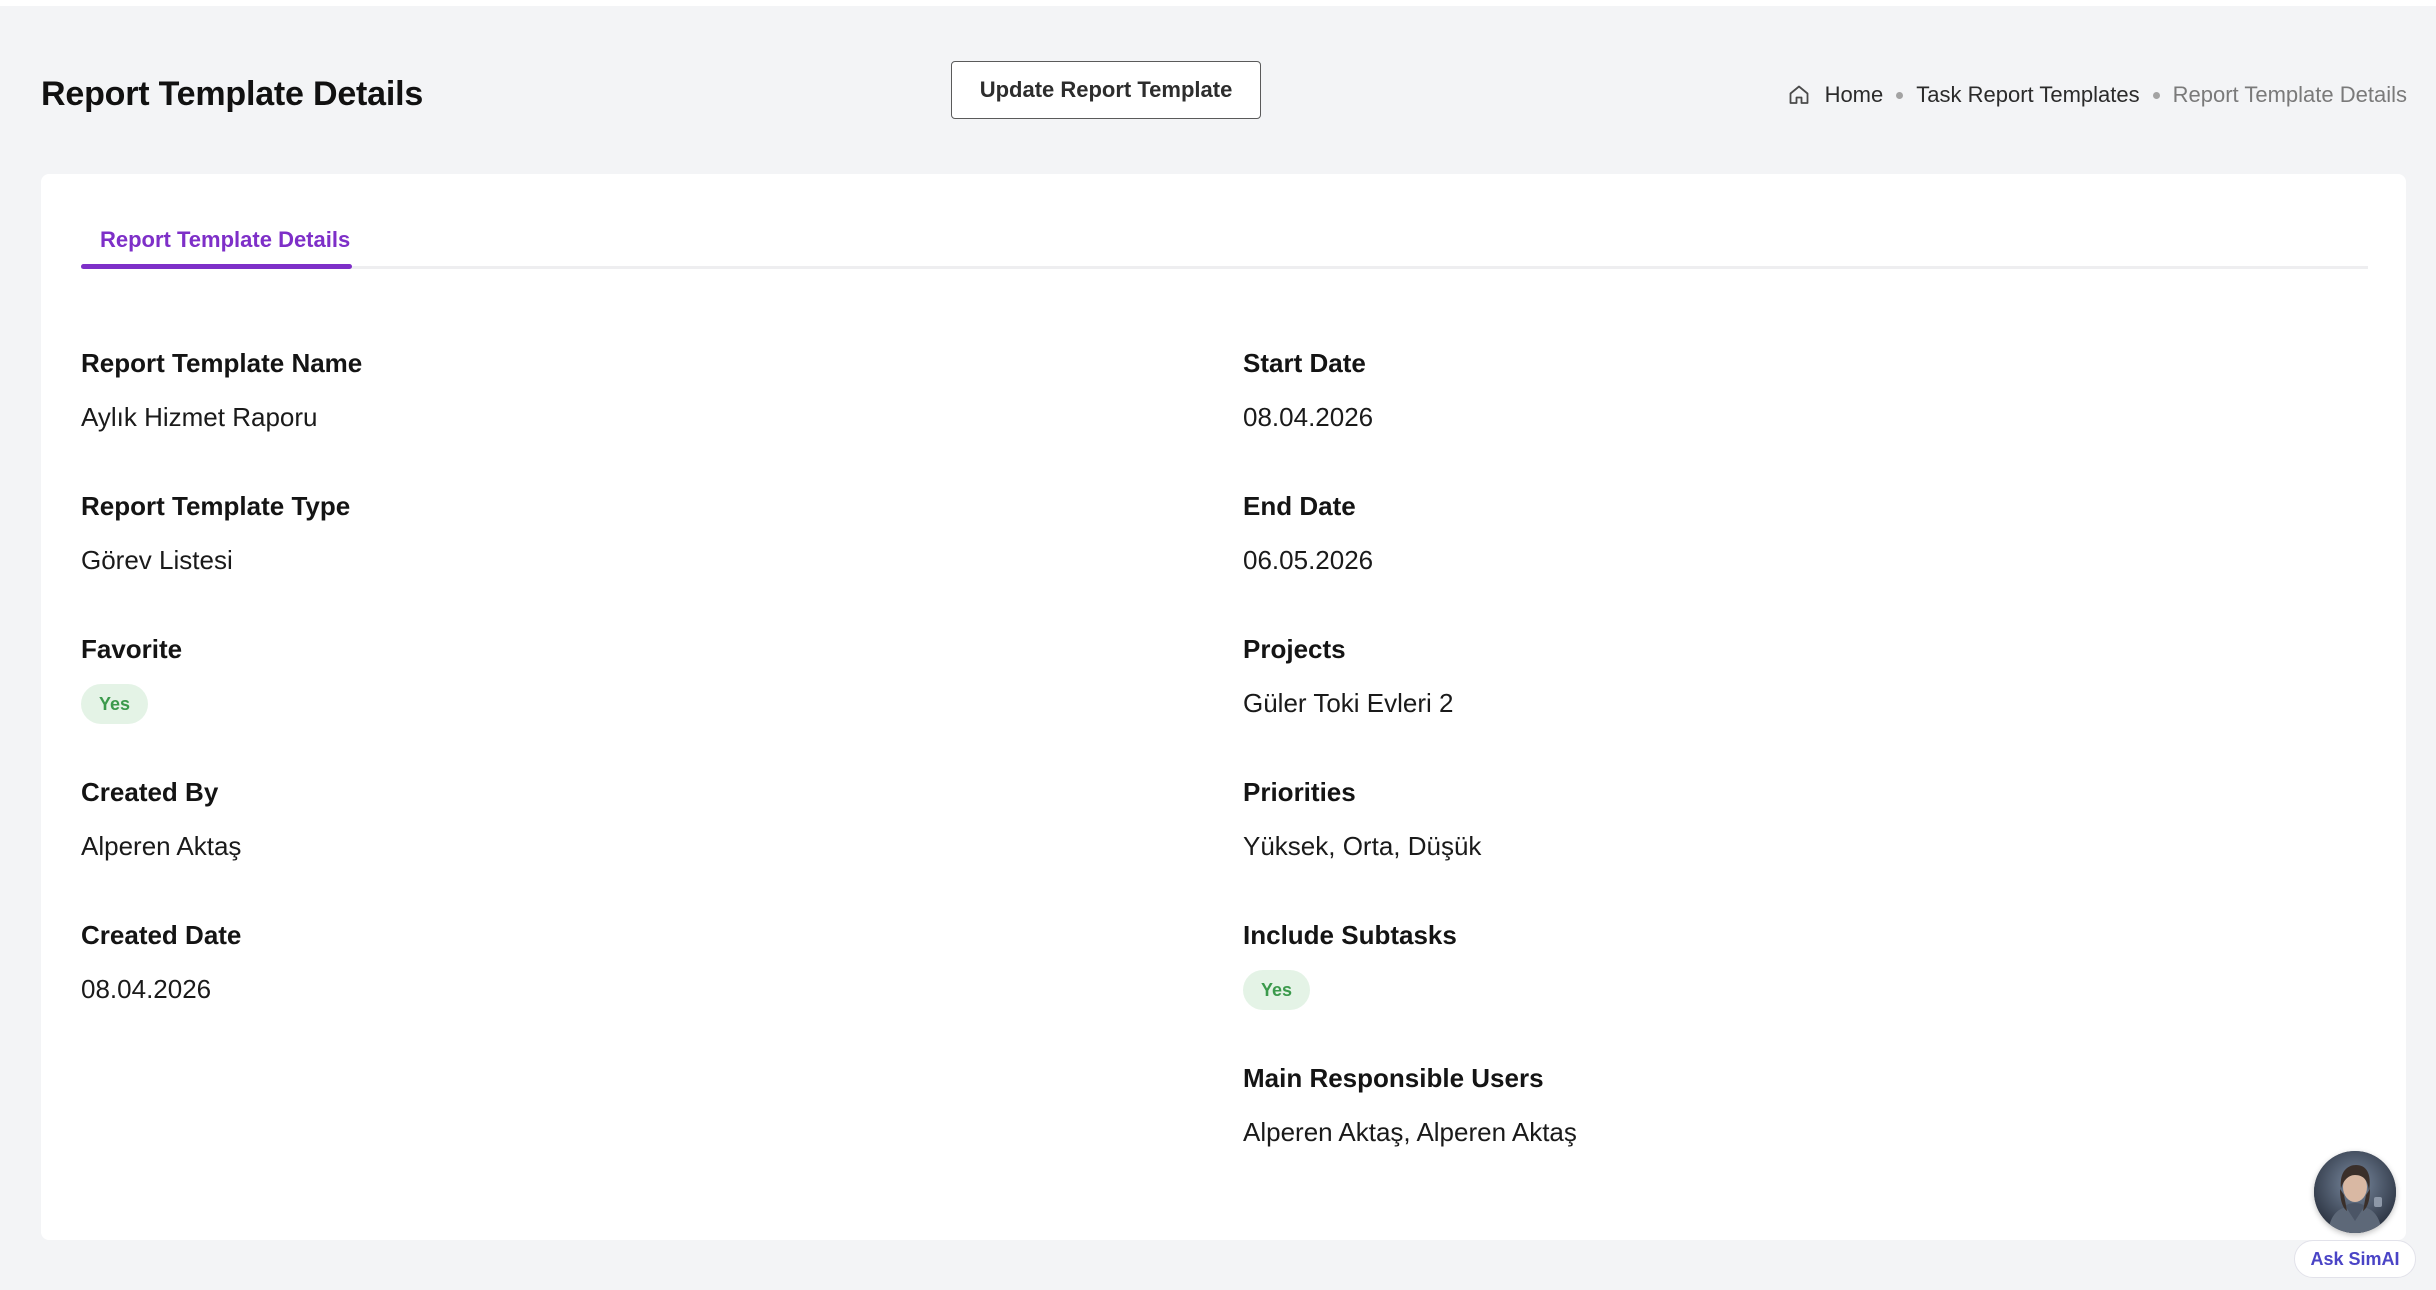 This screenshot has height=1290, width=2436. What do you see at coordinates (1793, 989) in the screenshot?
I see `field-include-subtasks: Include Subtasks Yes` at bounding box center [1793, 989].